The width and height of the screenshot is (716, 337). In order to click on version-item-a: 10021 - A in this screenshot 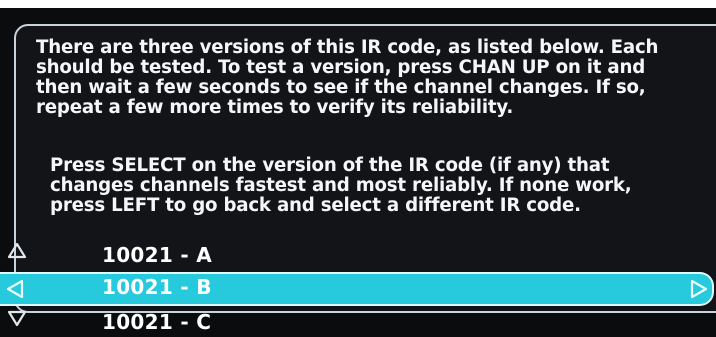, I will do `click(157, 255)`.